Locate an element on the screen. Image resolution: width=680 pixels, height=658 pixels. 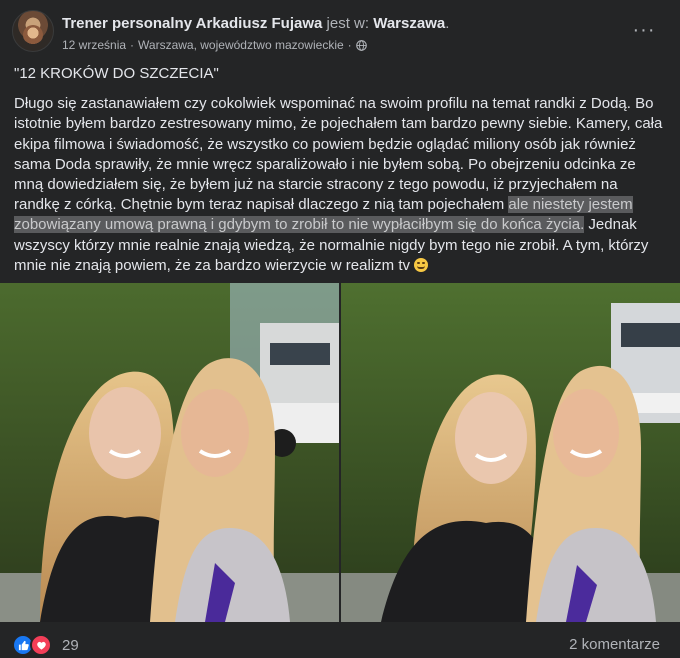
place-link: Warszawa is located at coordinates (409, 23).